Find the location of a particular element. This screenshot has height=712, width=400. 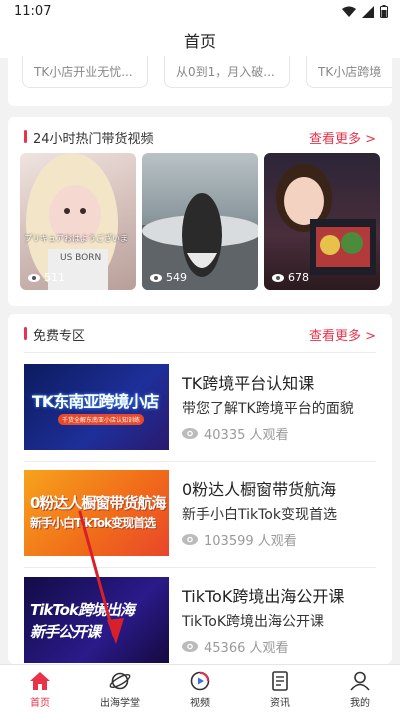

battery-icon is located at coordinates (384, 11).